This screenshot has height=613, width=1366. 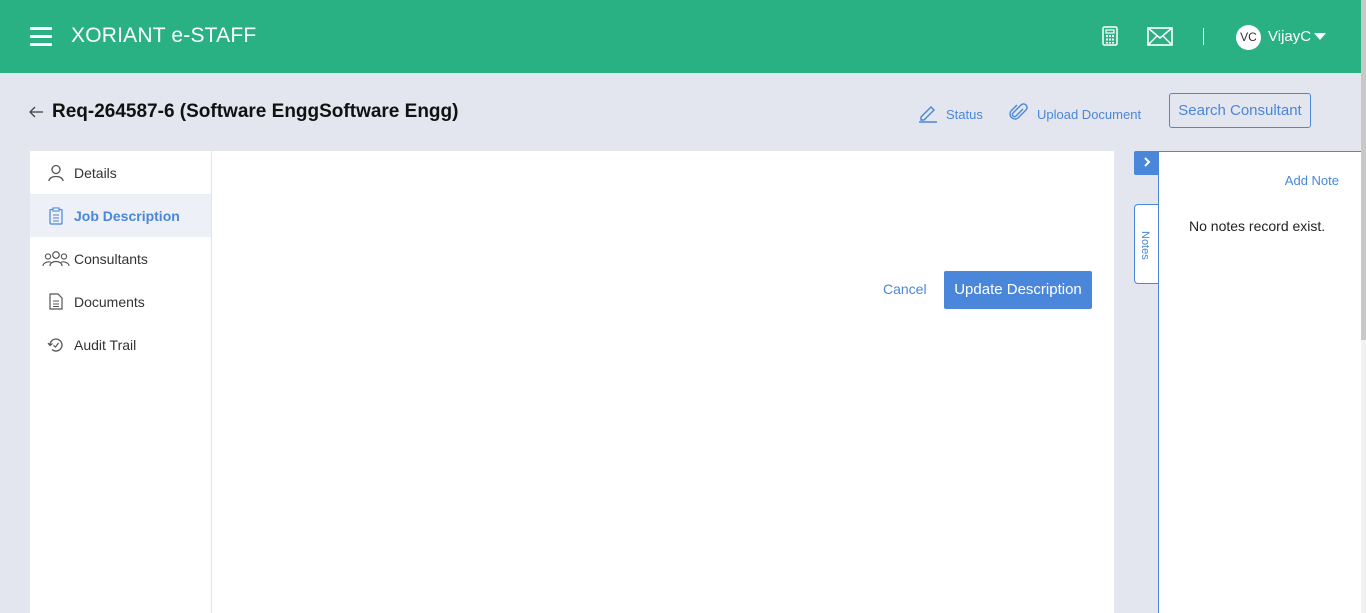 What do you see at coordinates (1248, 37) in the screenshot?
I see `avatar: VC` at bounding box center [1248, 37].